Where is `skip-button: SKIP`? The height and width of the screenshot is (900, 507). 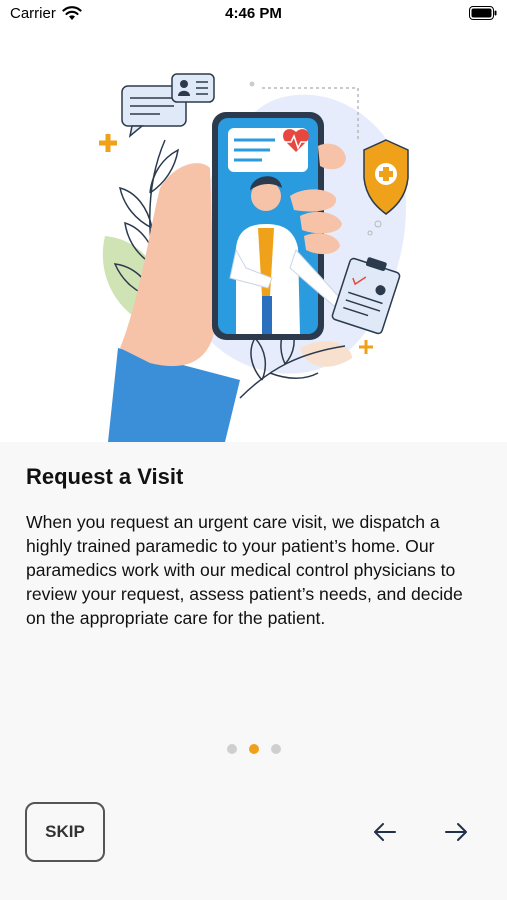 skip-button: SKIP is located at coordinates (65, 832).